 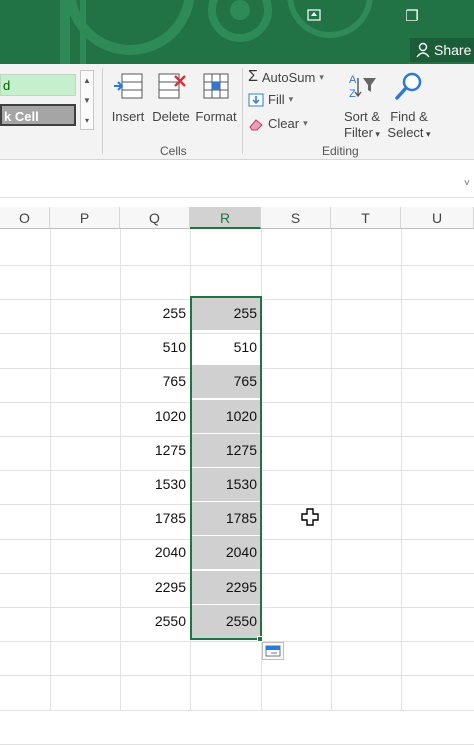 What do you see at coordinates (87, 81) in the screenshot?
I see `scroll-up-icon: ▲` at bounding box center [87, 81].